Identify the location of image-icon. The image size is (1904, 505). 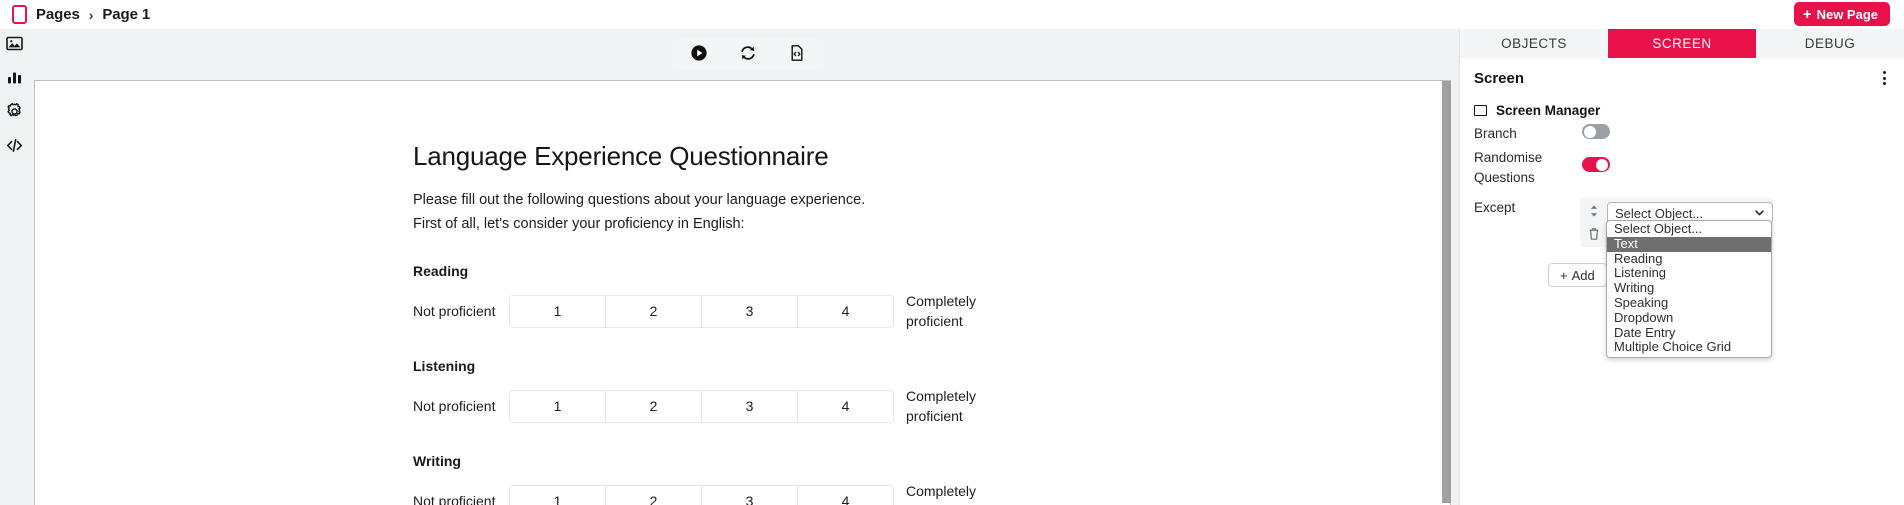
(14, 43).